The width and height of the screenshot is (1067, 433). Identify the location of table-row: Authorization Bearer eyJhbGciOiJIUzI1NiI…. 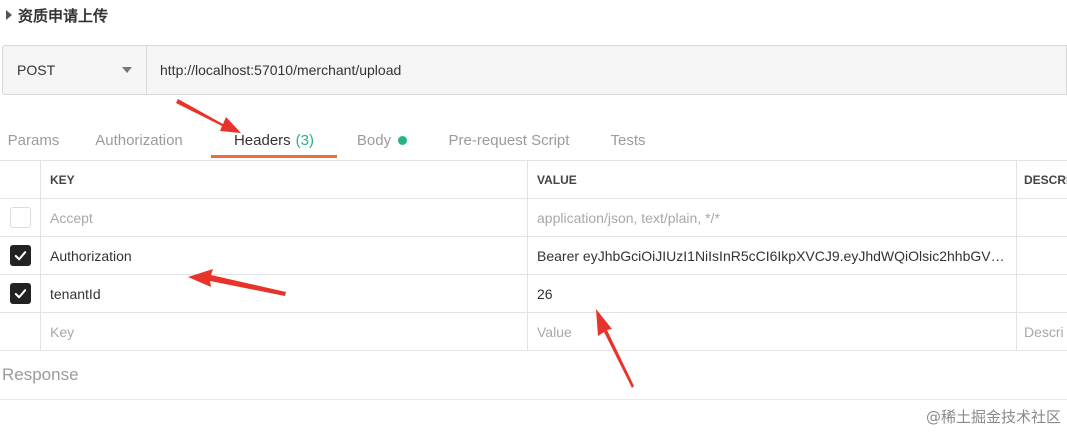
(533, 256).